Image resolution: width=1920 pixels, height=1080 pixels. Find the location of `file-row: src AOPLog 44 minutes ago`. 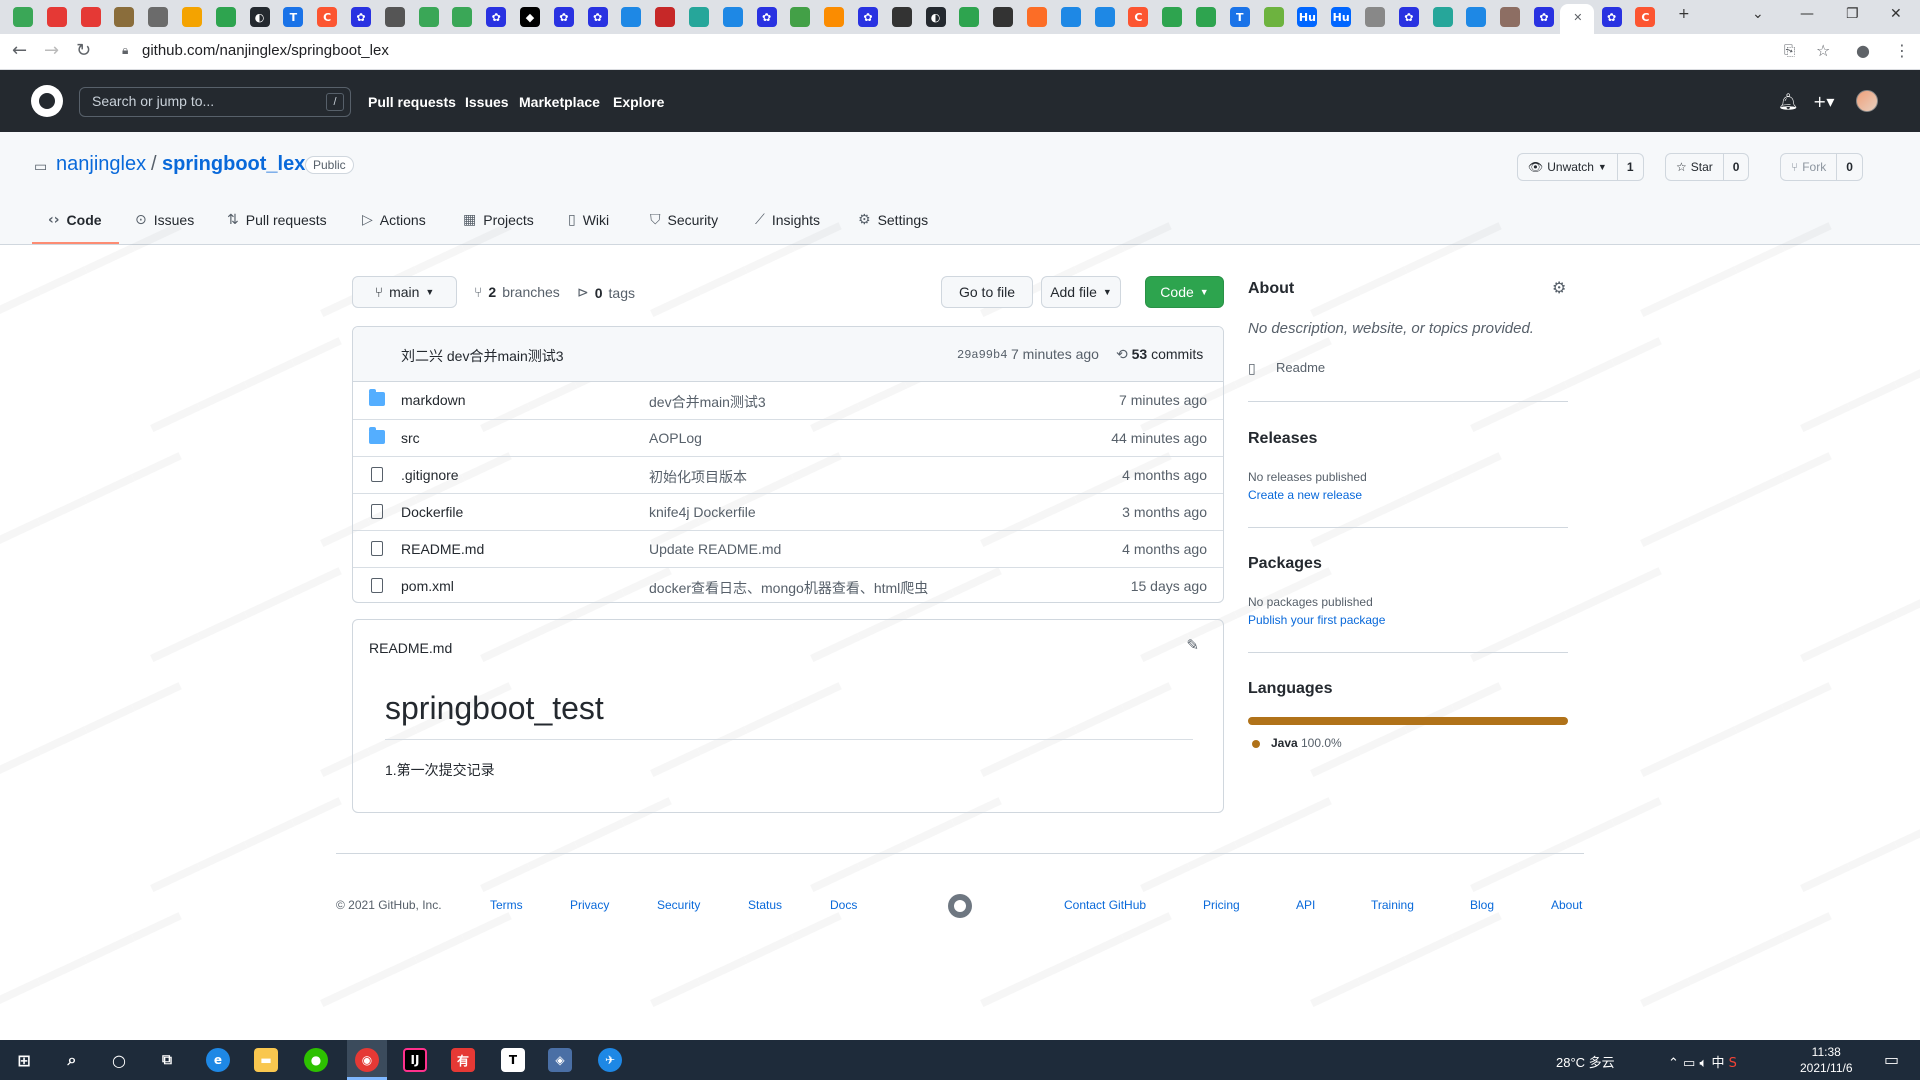

file-row: src AOPLog 44 minutes ago is located at coordinates (788, 437).